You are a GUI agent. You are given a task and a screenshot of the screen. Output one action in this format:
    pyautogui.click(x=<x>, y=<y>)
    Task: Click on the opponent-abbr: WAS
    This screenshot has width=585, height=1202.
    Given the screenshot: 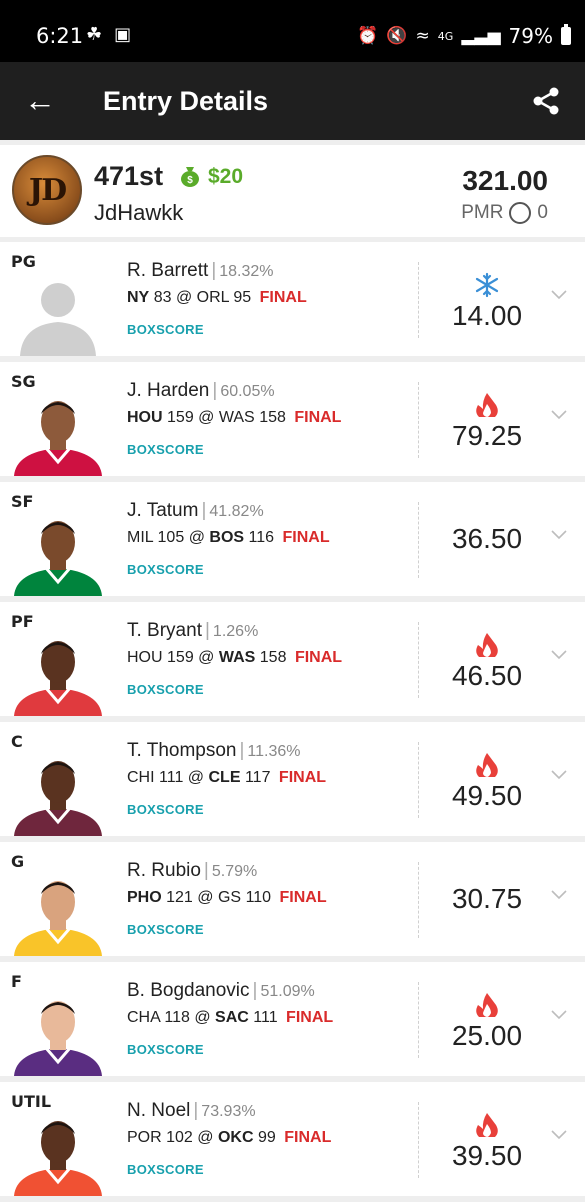 What is the action you would take?
    pyautogui.click(x=236, y=417)
    